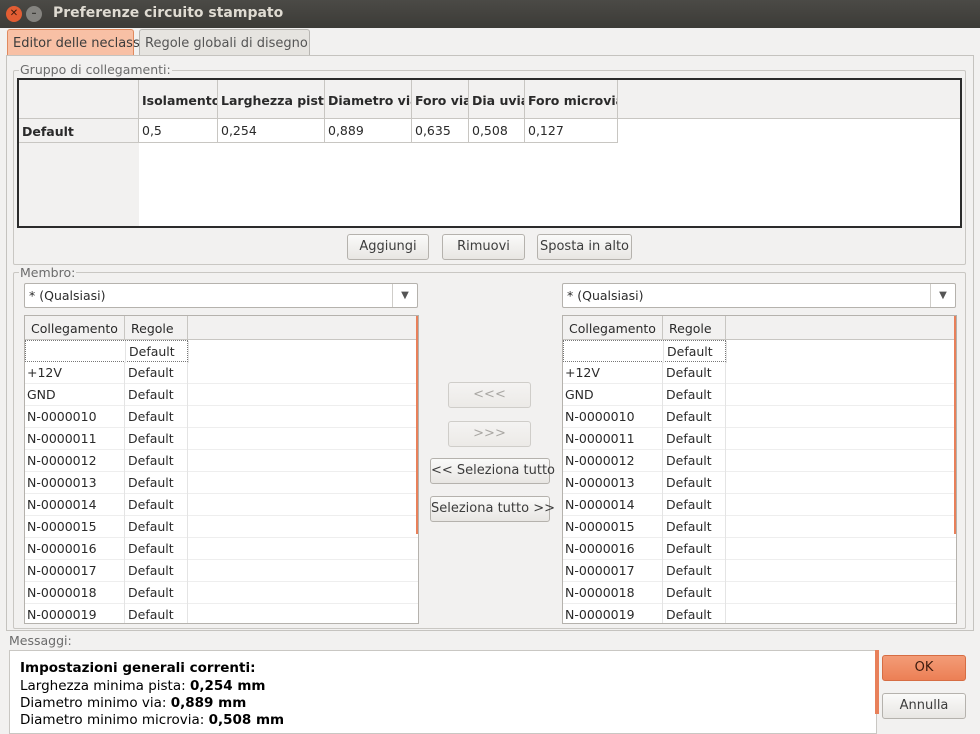  What do you see at coordinates (221, 295) in the screenshot?
I see `left-netclass-filter: * (Qualsiasi) ▼` at bounding box center [221, 295].